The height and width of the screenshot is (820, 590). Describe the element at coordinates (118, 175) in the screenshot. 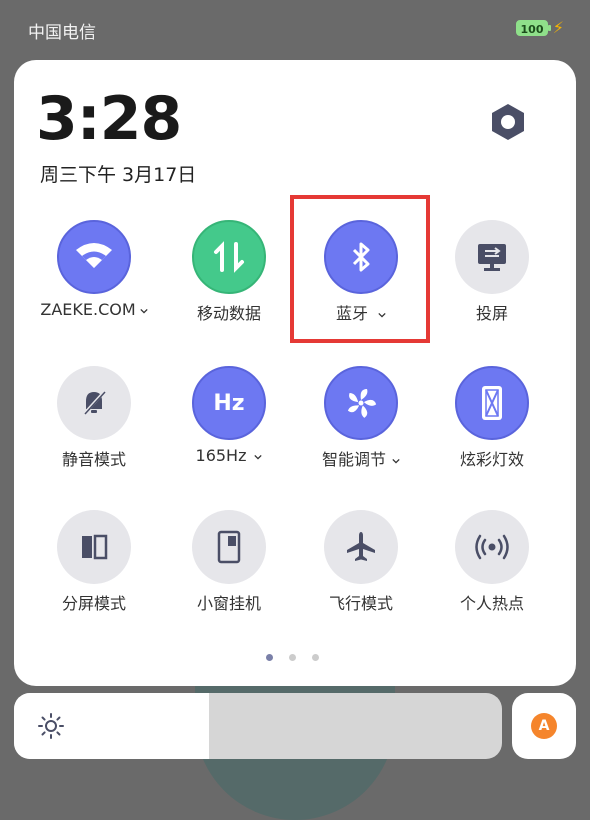

I see `clock-date: 周三下午 3月17日` at that location.